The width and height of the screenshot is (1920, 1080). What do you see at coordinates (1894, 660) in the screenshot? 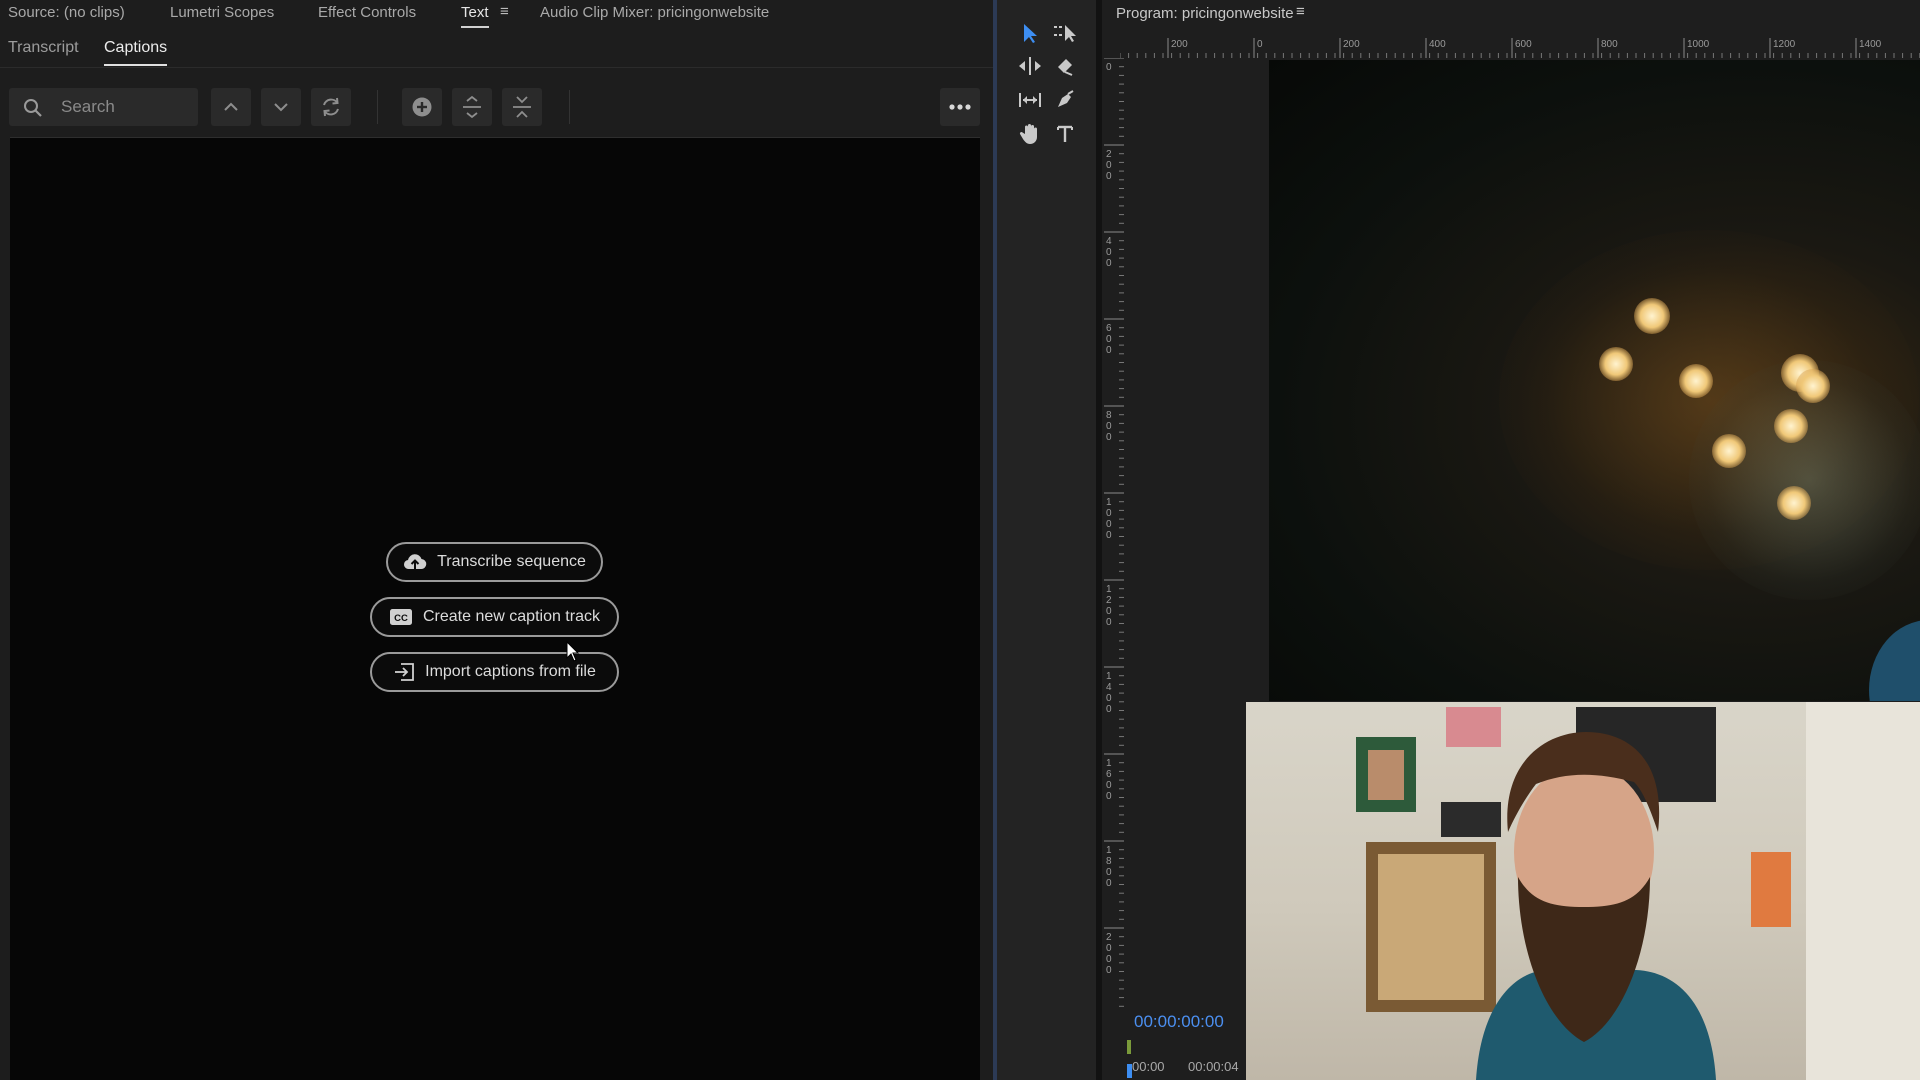
I see `shoulder-edge` at bounding box center [1894, 660].